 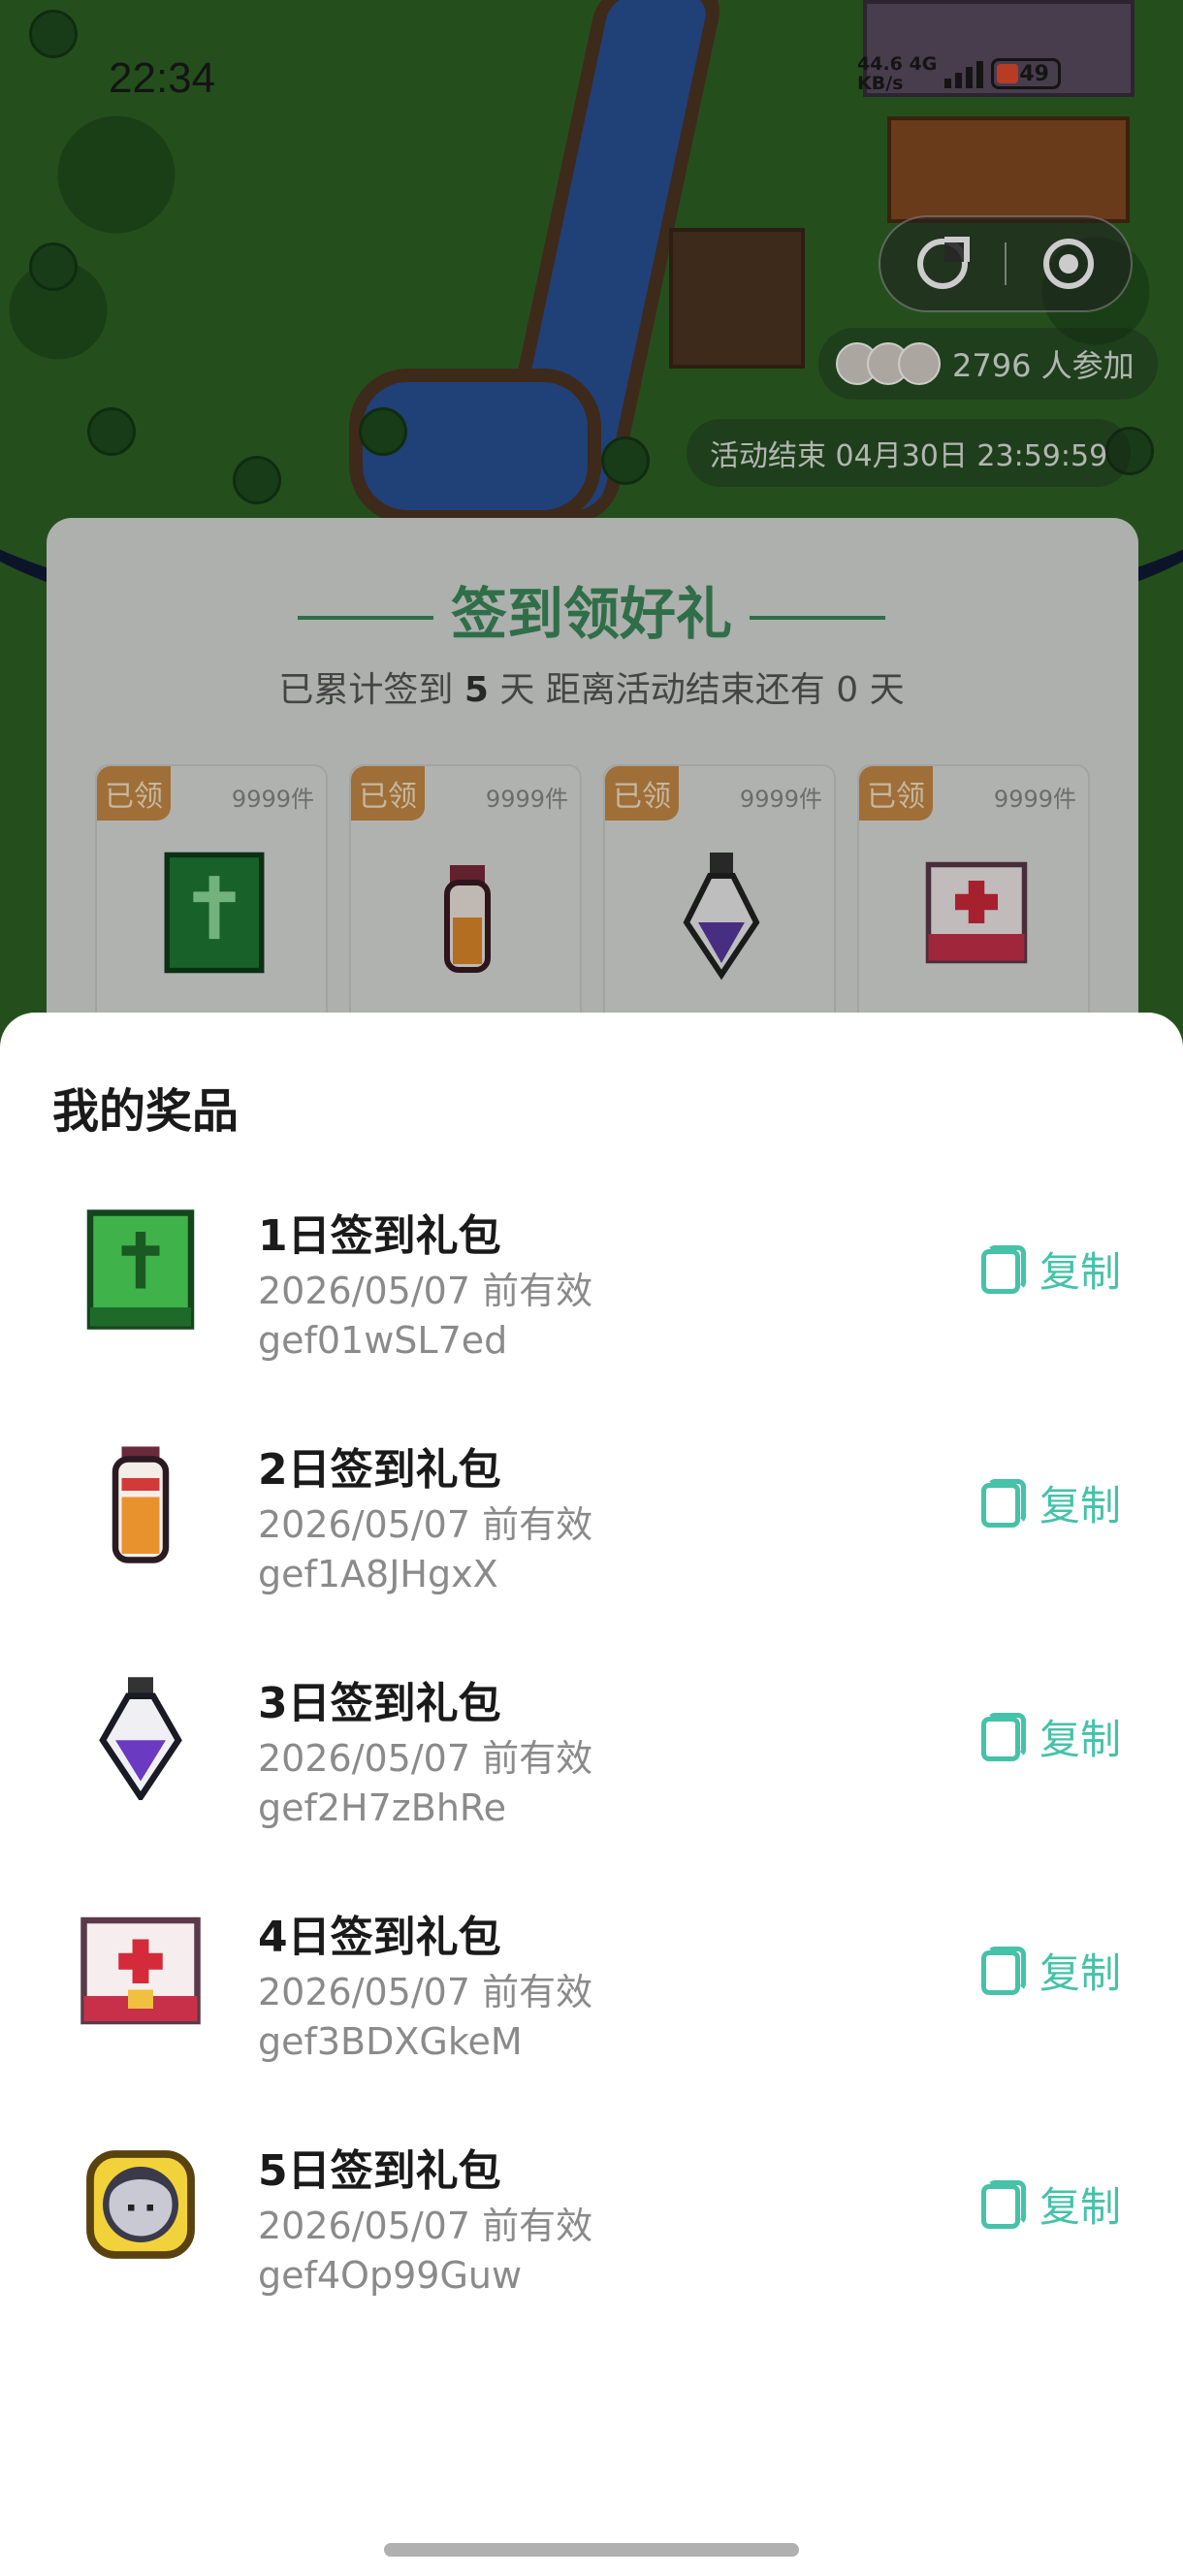 What do you see at coordinates (141, 1504) in the screenshot?
I see `potion-vial-icon` at bounding box center [141, 1504].